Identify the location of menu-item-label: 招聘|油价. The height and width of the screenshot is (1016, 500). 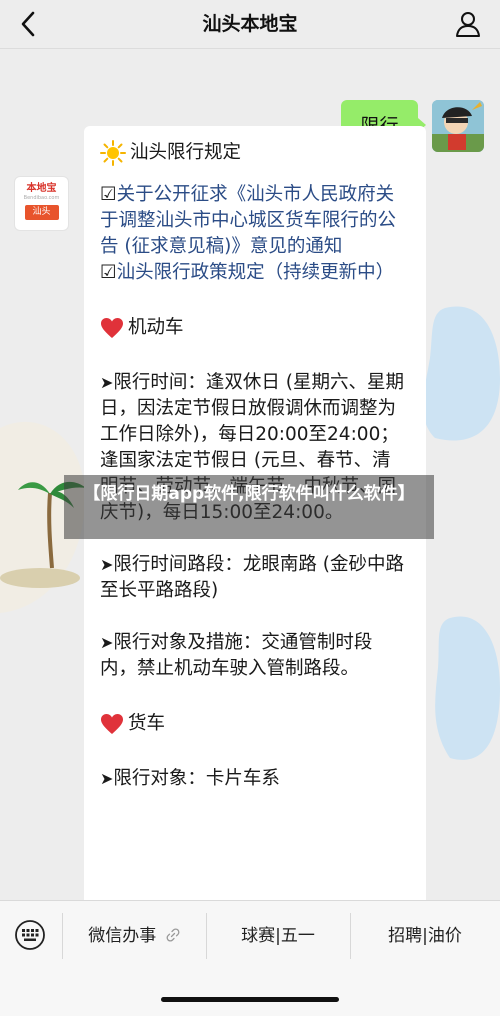
(425, 936).